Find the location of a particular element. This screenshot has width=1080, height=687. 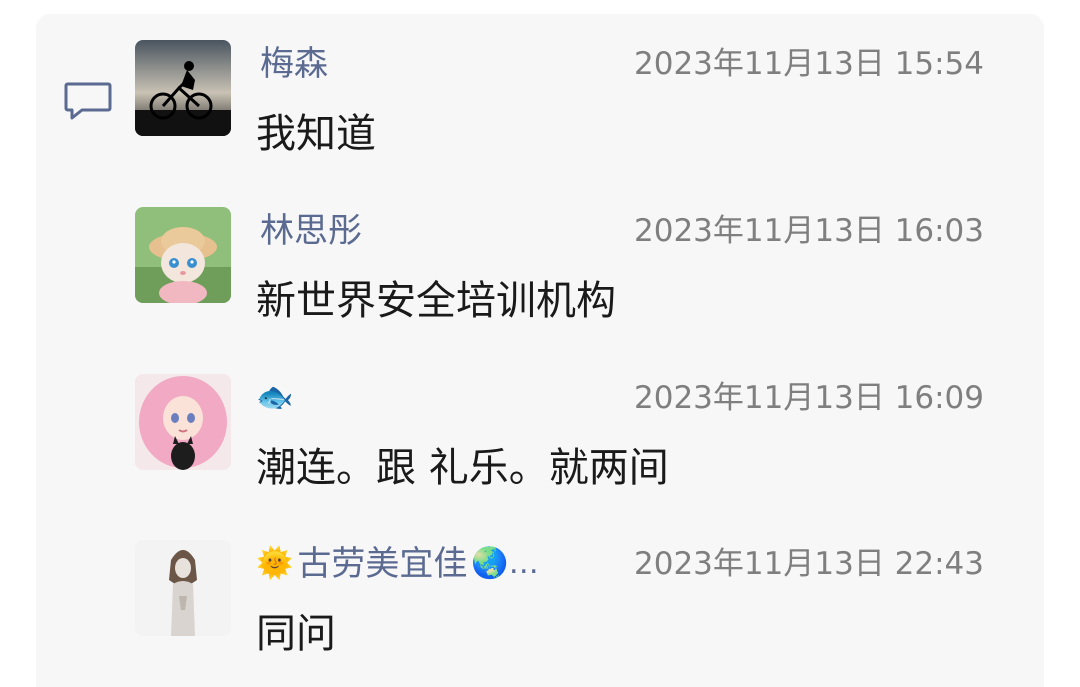

comment-text: 我知道 is located at coordinates (316, 134).